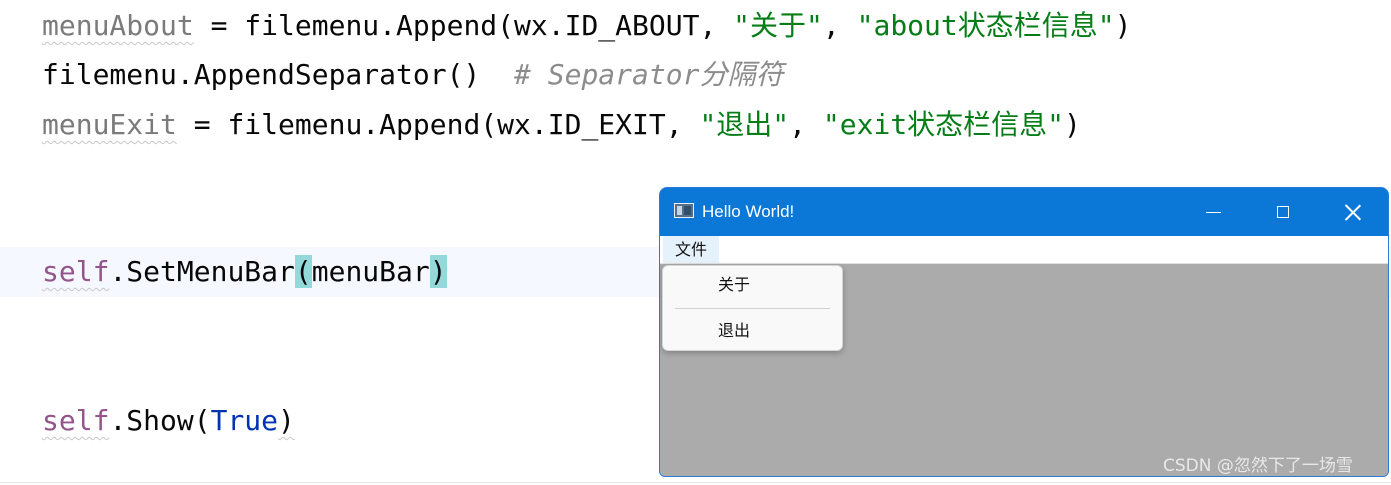 Image resolution: width=1391 pixels, height=485 pixels. I want to click on minimize-icon, so click(1213, 212).